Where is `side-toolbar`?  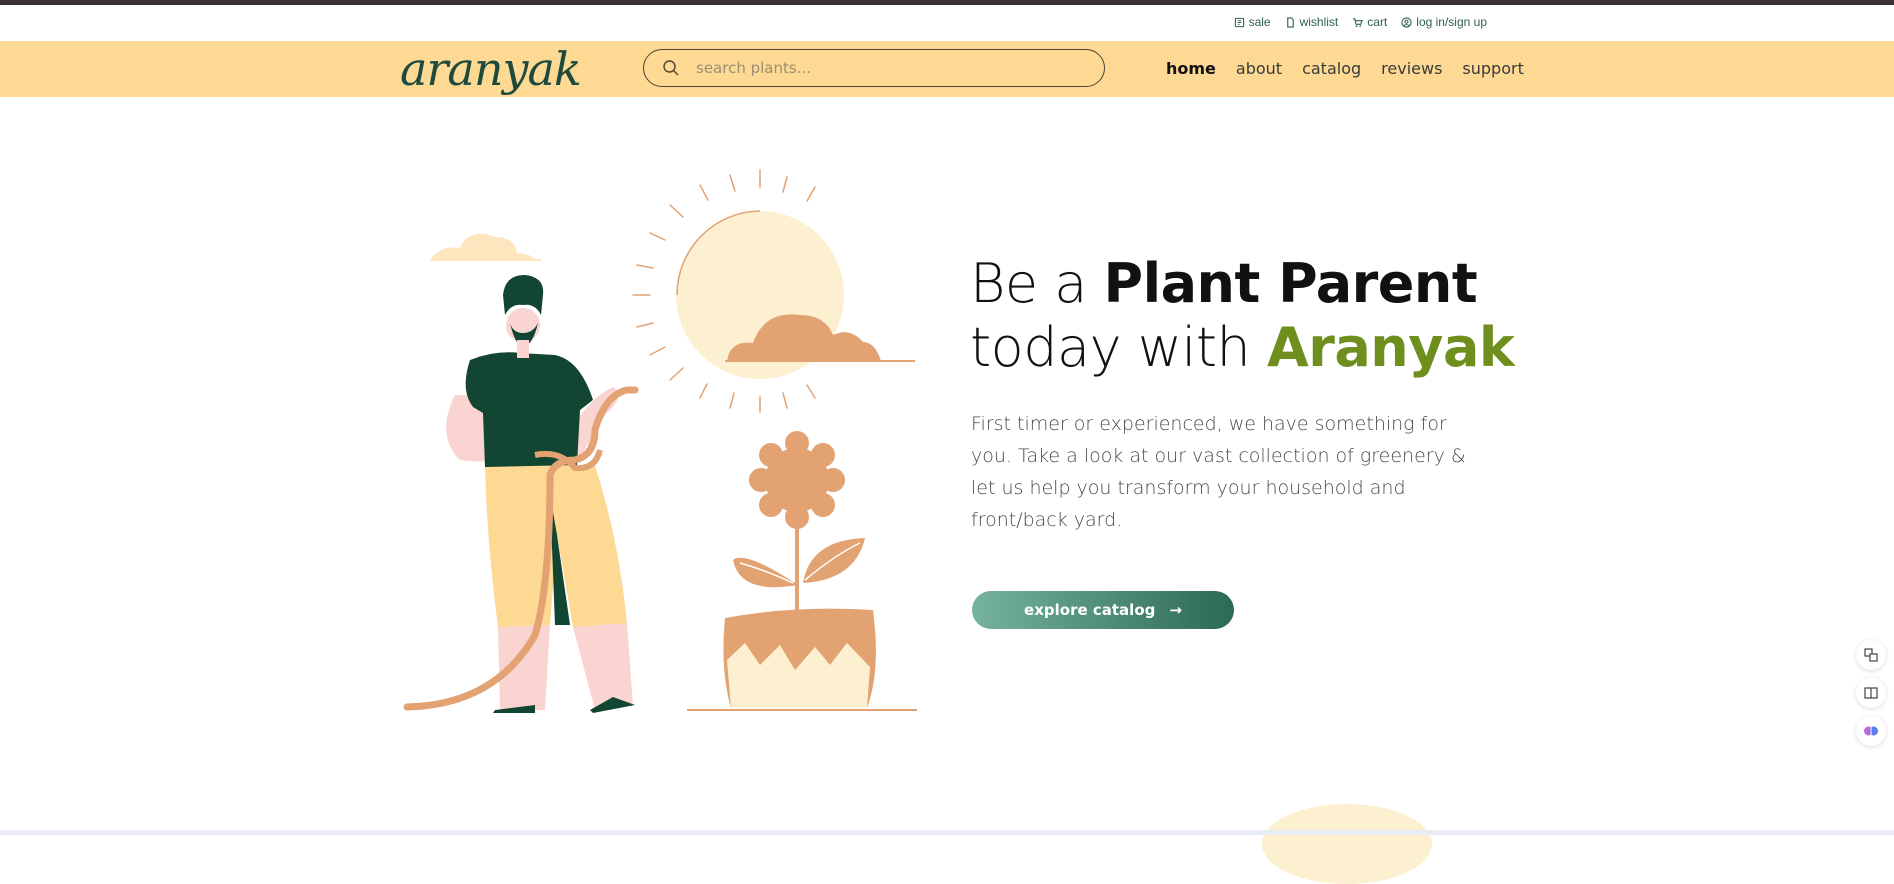
side-toolbar is located at coordinates (1874, 693).